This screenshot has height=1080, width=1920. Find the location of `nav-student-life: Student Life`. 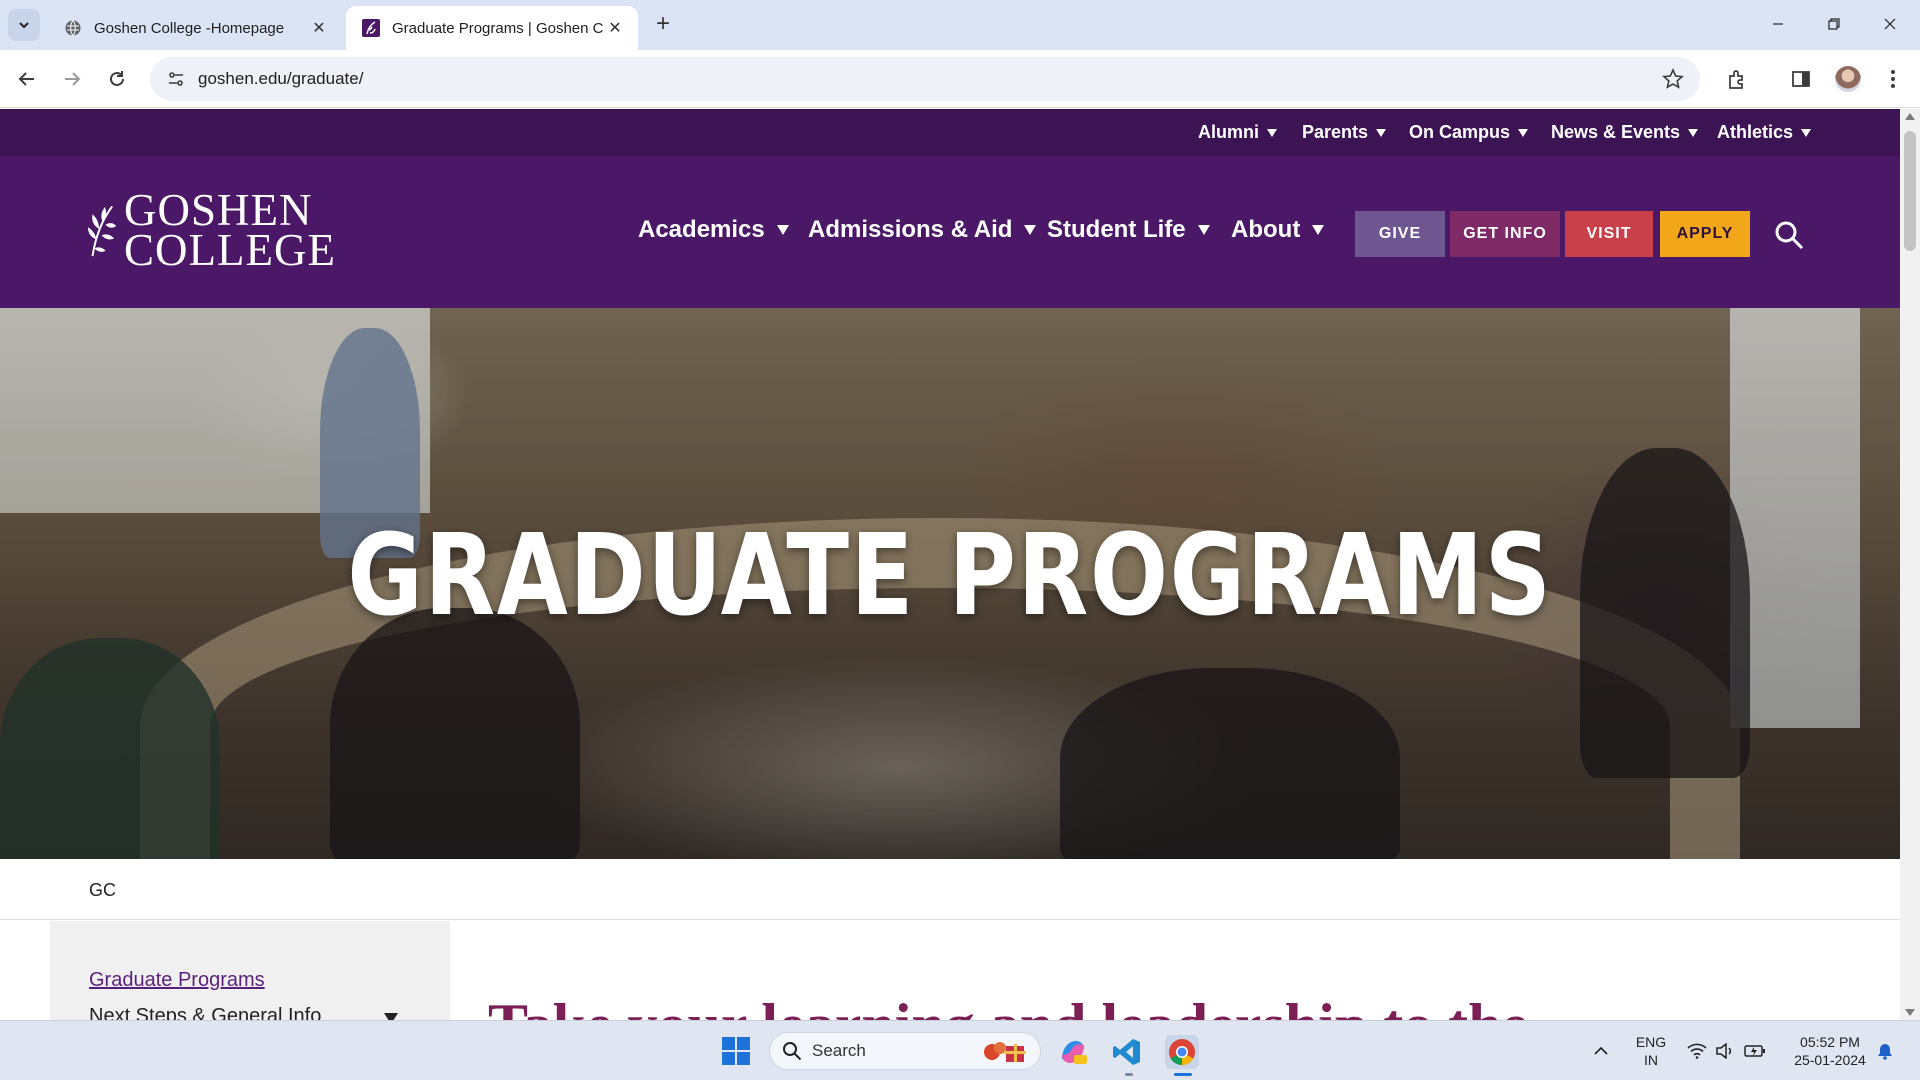

nav-student-life: Student Life is located at coordinates (1128, 230).